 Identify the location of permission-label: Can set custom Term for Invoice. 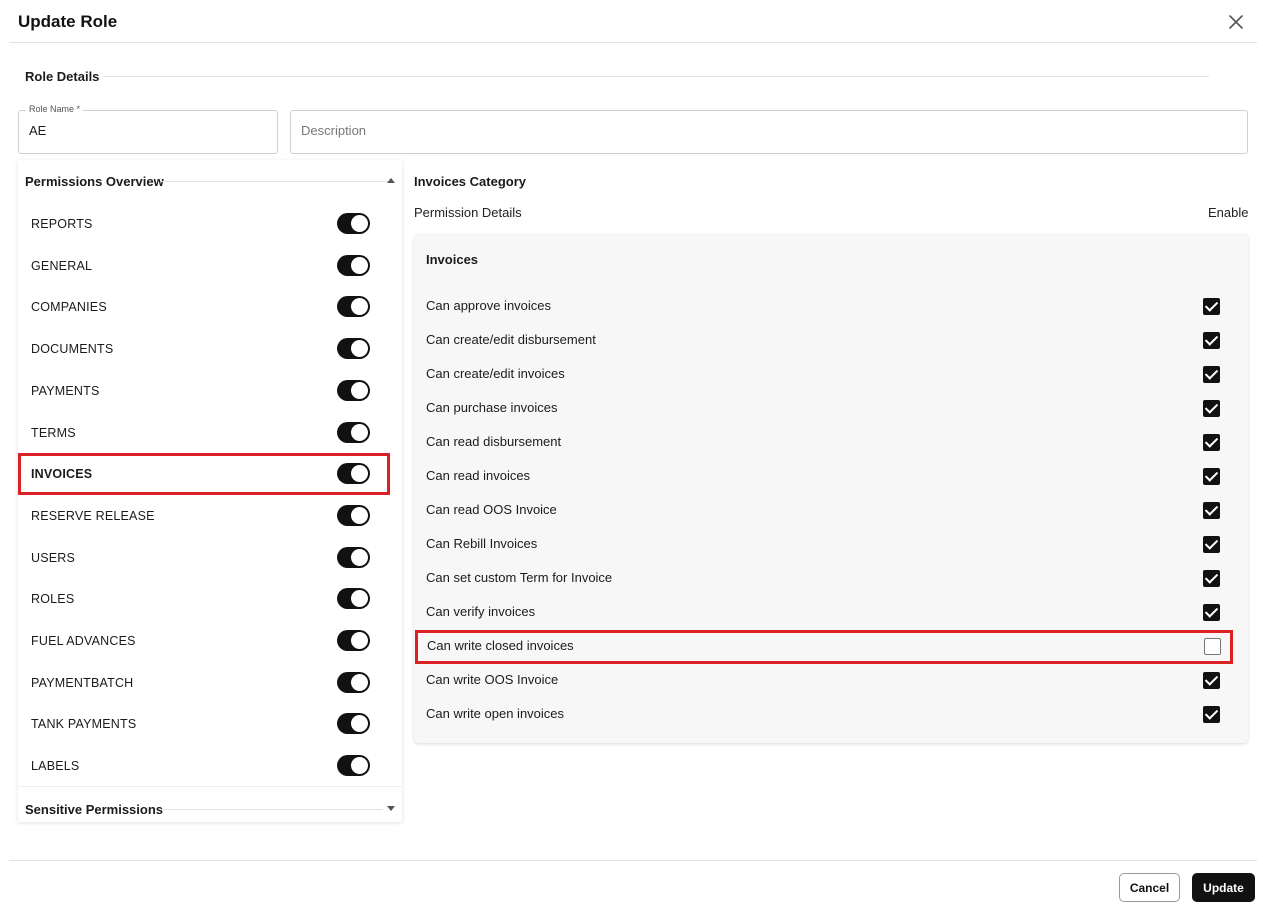
(519, 577).